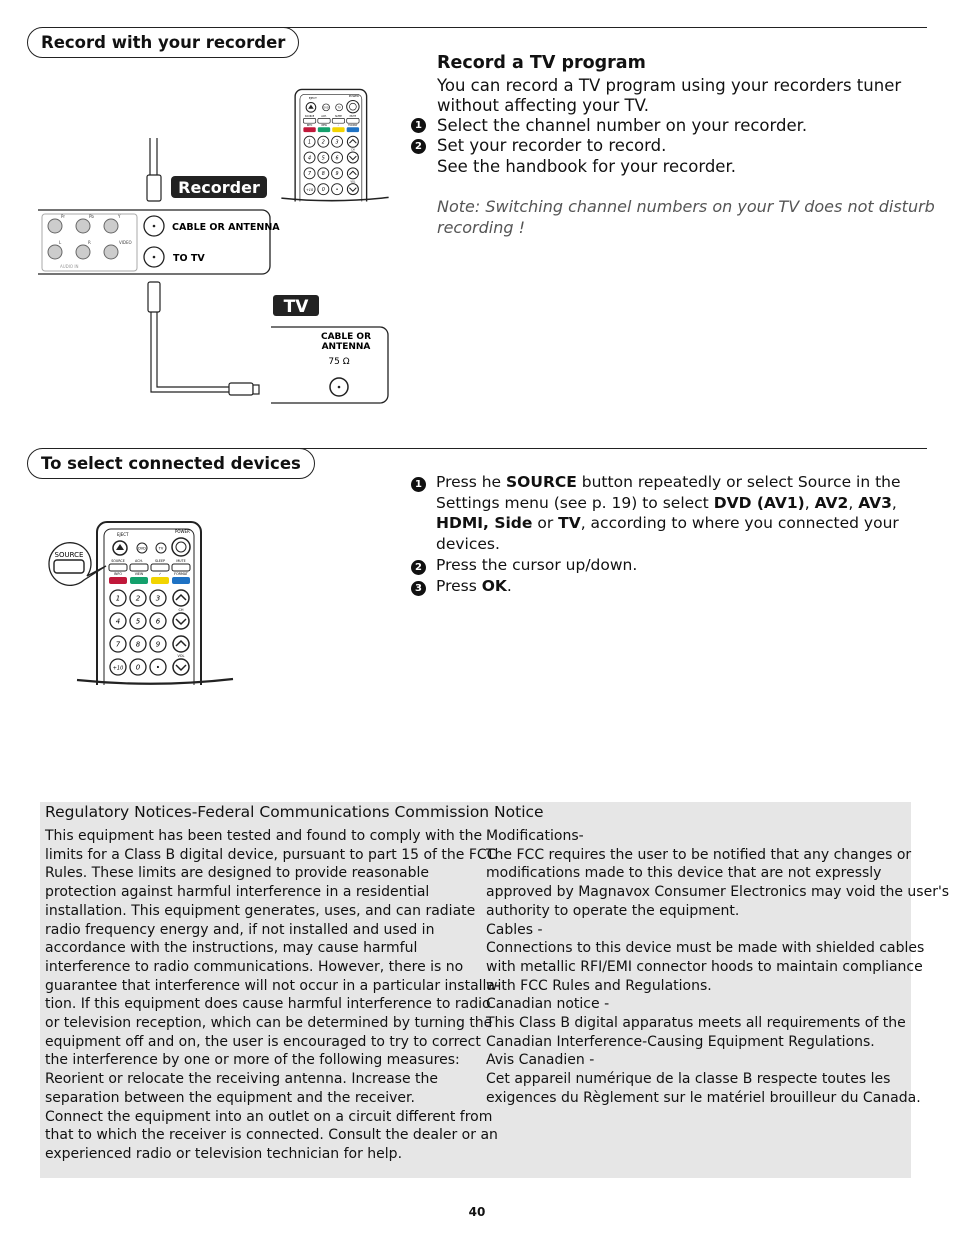  Describe the element at coordinates (541, 63) in the screenshot. I see `record-title: Record a TV program` at that location.